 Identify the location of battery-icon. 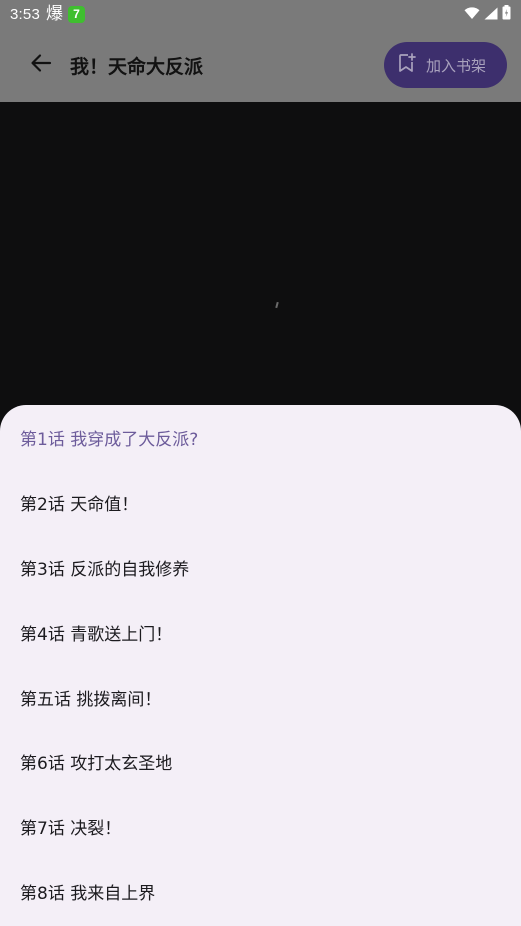
(506, 14).